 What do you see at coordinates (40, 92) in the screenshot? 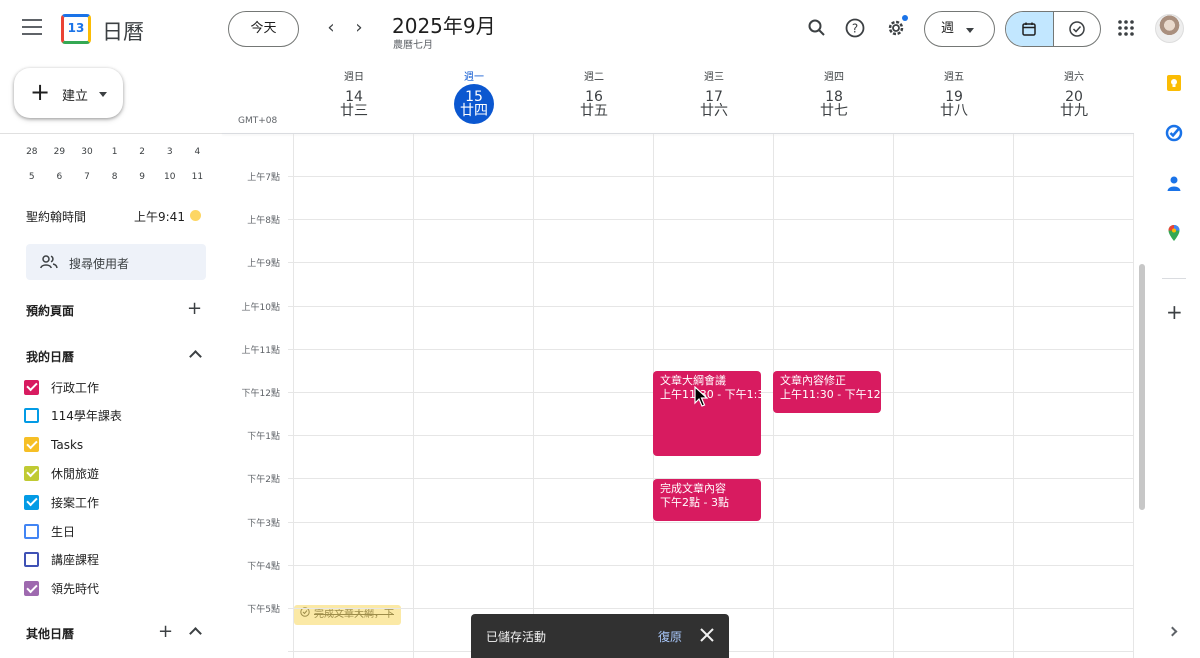
I see `plus-icon: +` at bounding box center [40, 92].